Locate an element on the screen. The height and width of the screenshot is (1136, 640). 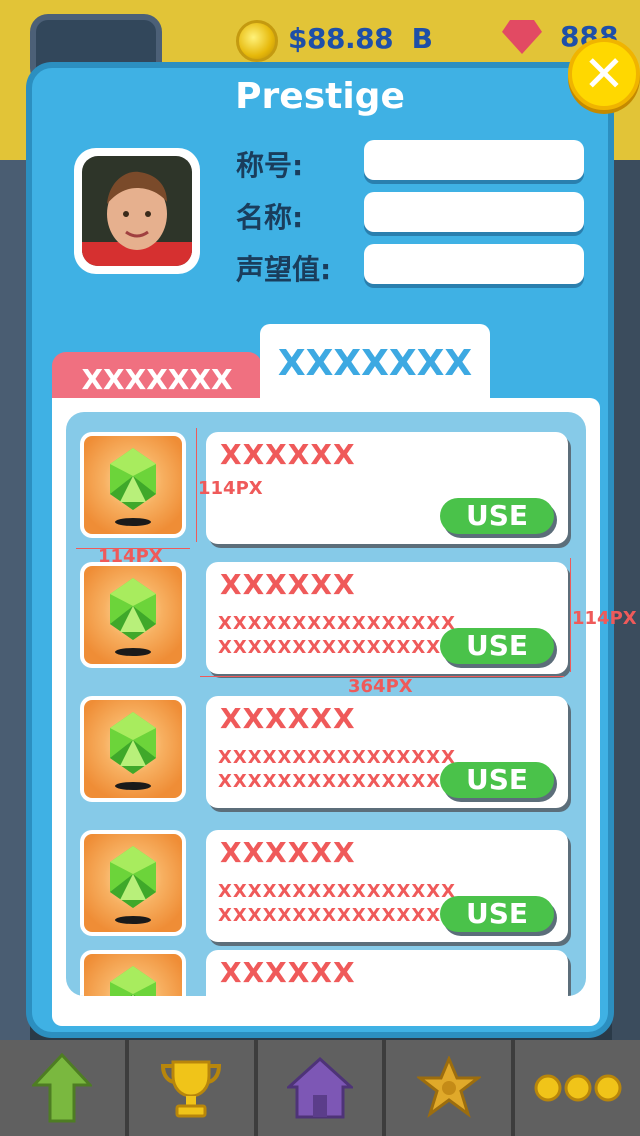
close-icon: ✕ is located at coordinates (604, 74).